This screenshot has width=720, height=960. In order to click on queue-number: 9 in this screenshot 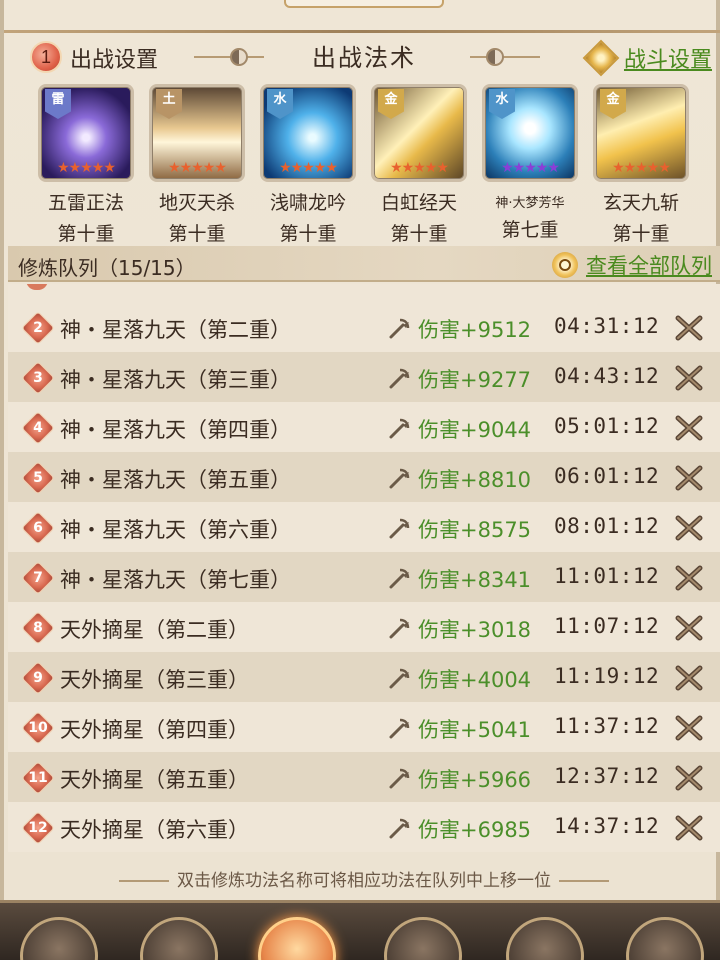, I will do `click(38, 678)`.